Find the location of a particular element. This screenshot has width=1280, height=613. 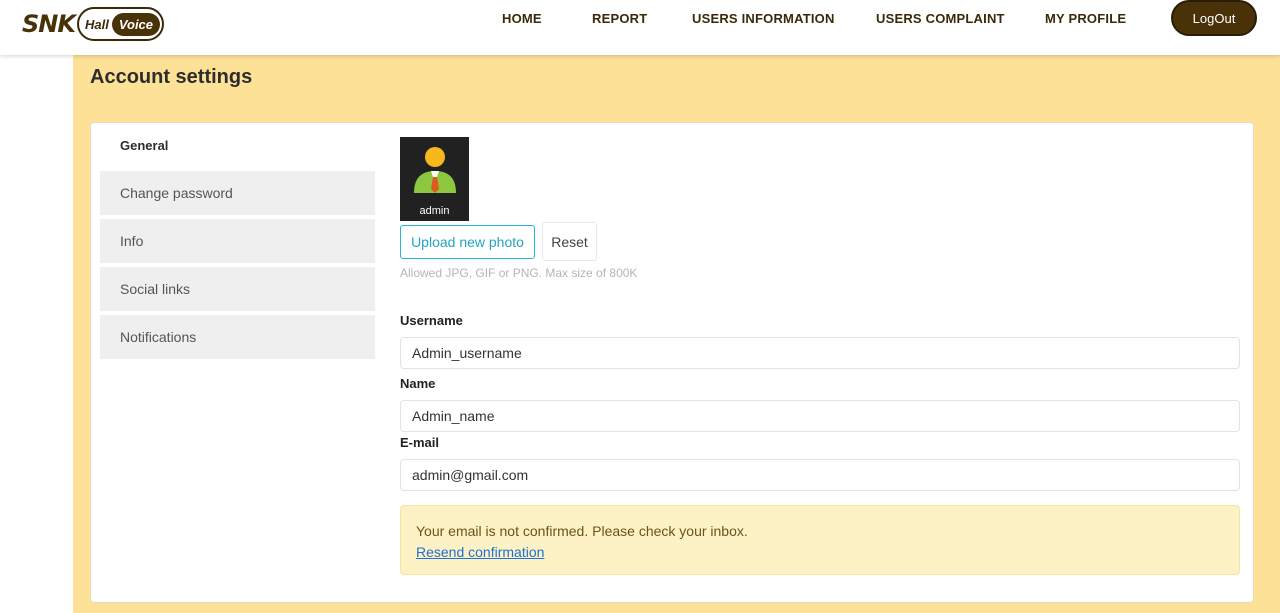

username-label: Username is located at coordinates (431, 320).